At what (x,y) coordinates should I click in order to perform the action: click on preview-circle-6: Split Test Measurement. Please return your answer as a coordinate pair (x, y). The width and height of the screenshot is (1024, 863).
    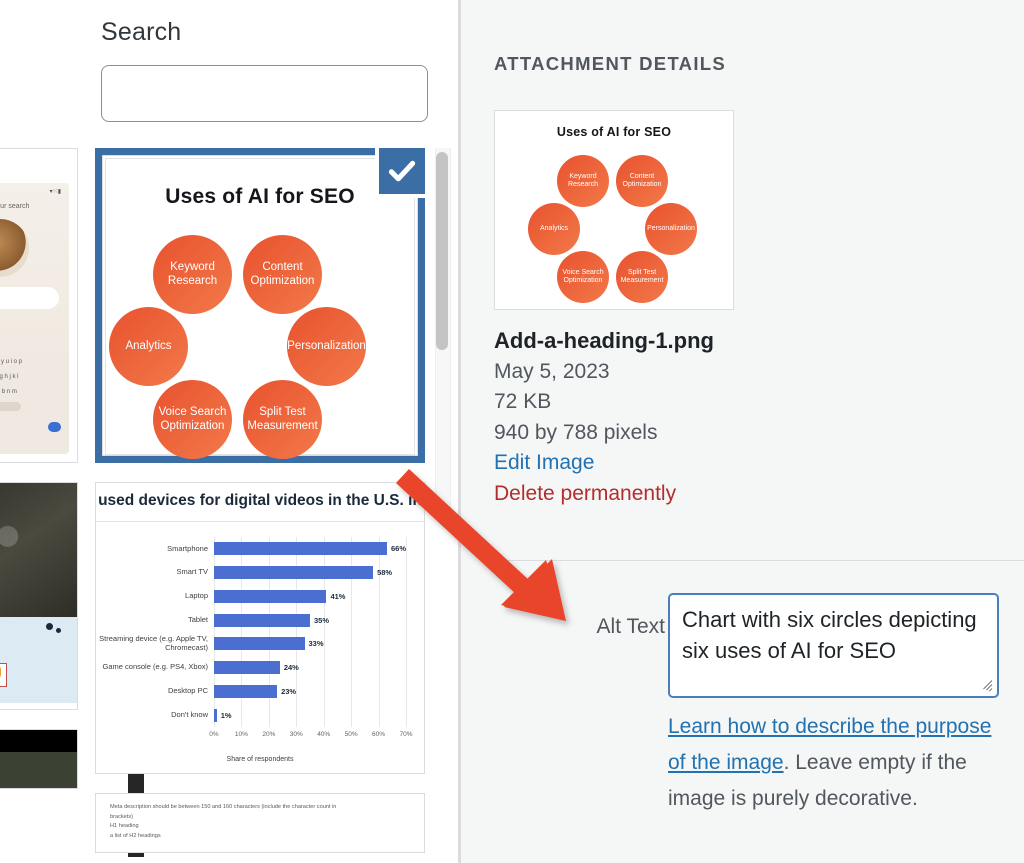
    Looking at the image, I should click on (642, 277).